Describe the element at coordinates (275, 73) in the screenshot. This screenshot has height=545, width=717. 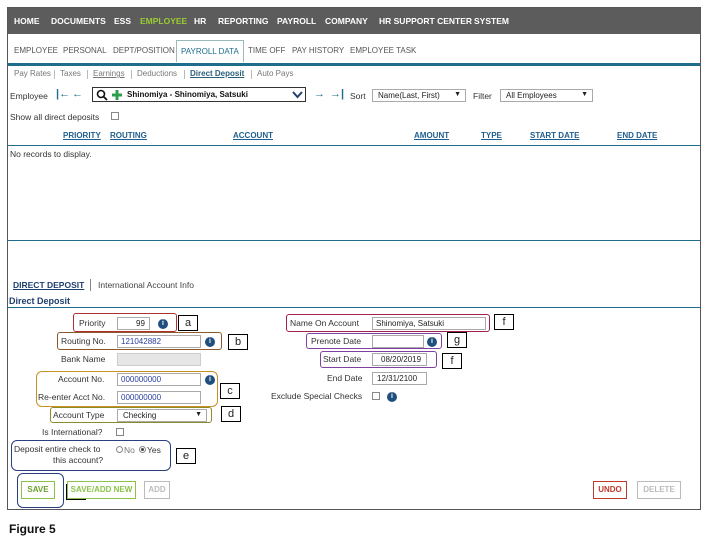
I see `subtab-auto-pays: Auto Pays` at that location.